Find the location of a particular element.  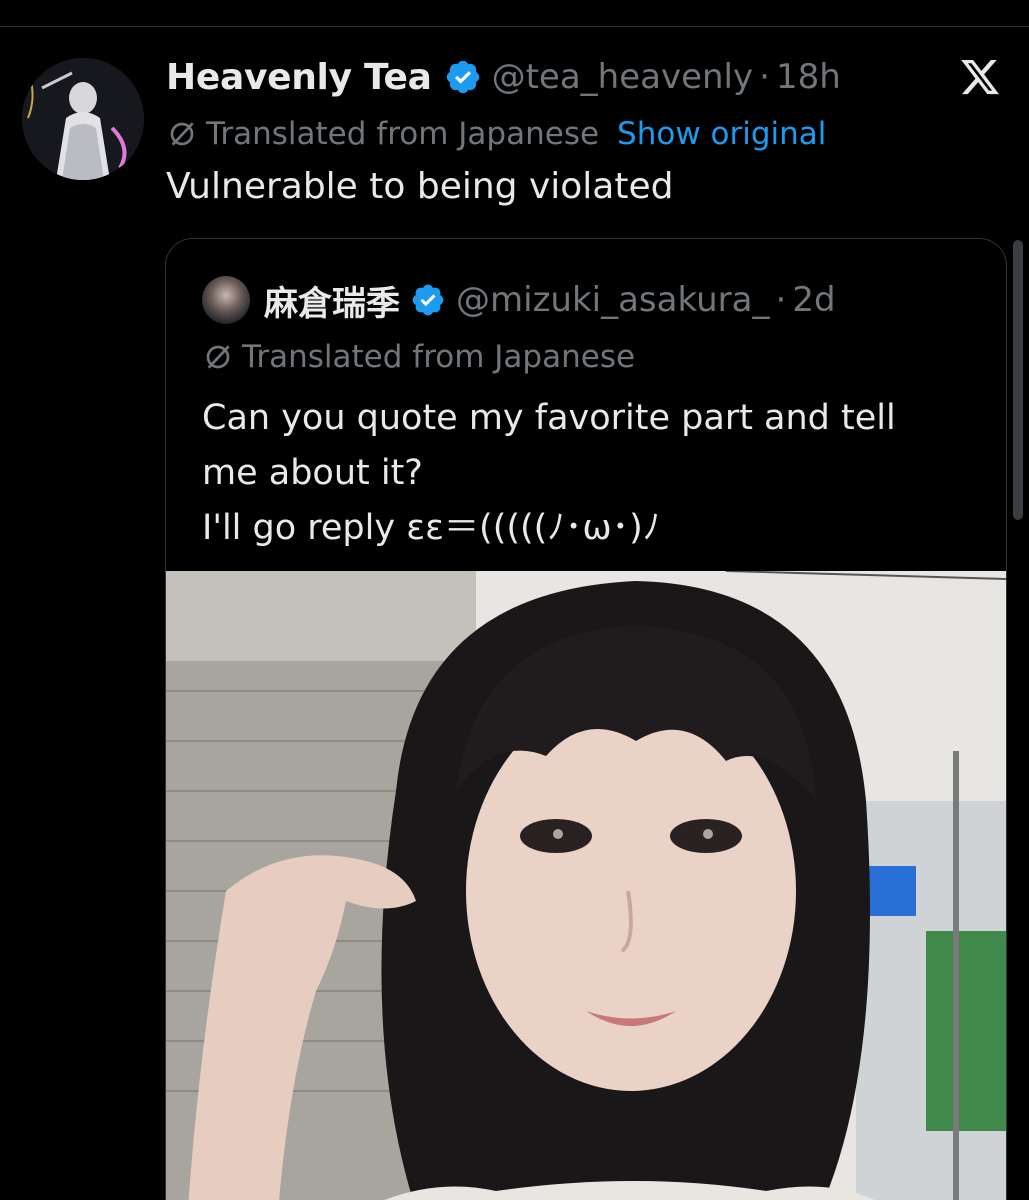

avatar-image is located at coordinates (83, 119).